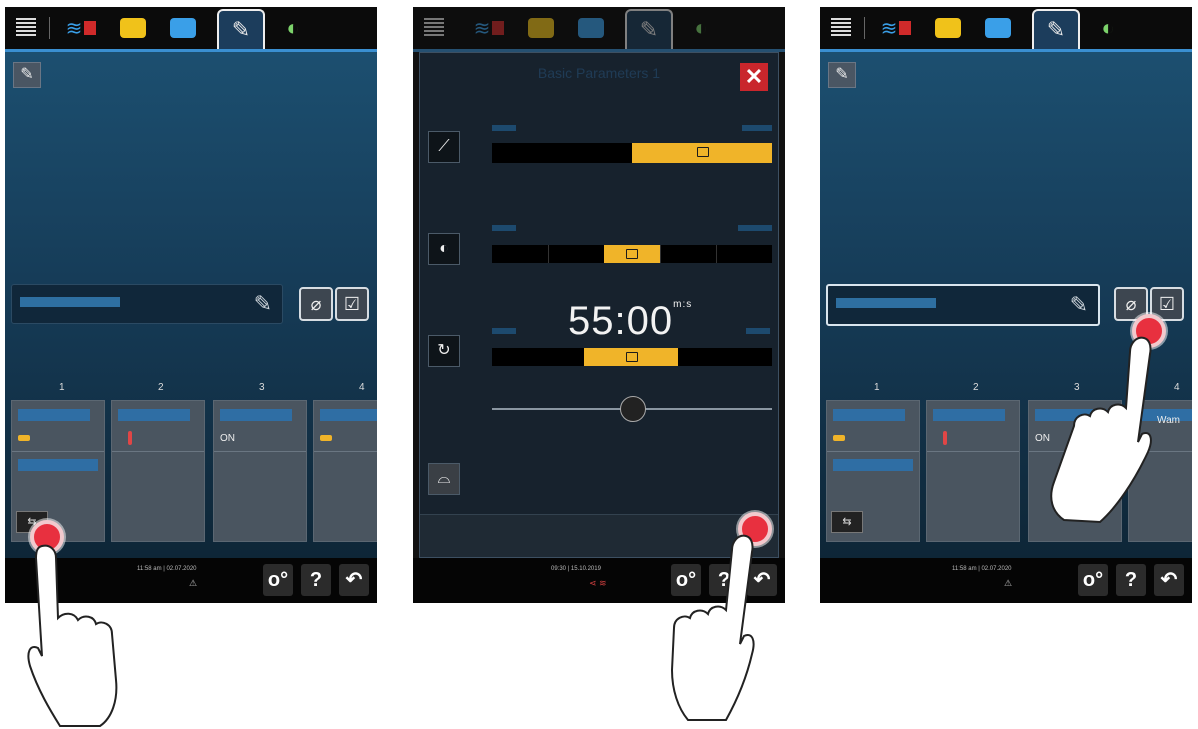 This screenshot has height=729, width=1198. I want to click on back-icon: ↶, so click(354, 580).